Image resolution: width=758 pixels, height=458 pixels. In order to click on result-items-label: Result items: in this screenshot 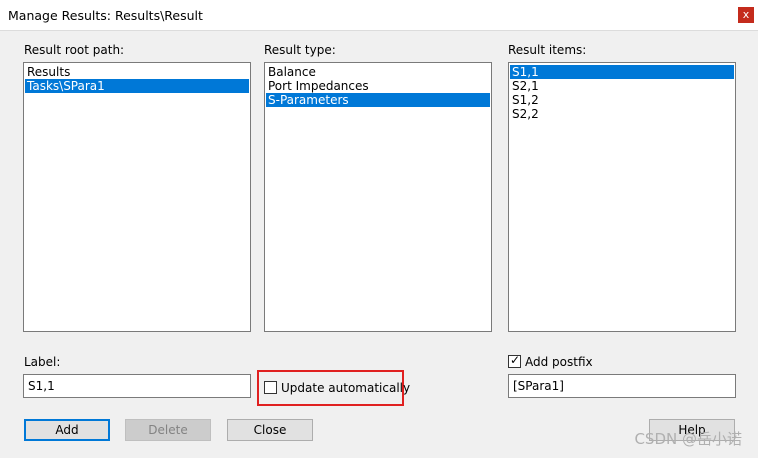, I will do `click(547, 50)`.